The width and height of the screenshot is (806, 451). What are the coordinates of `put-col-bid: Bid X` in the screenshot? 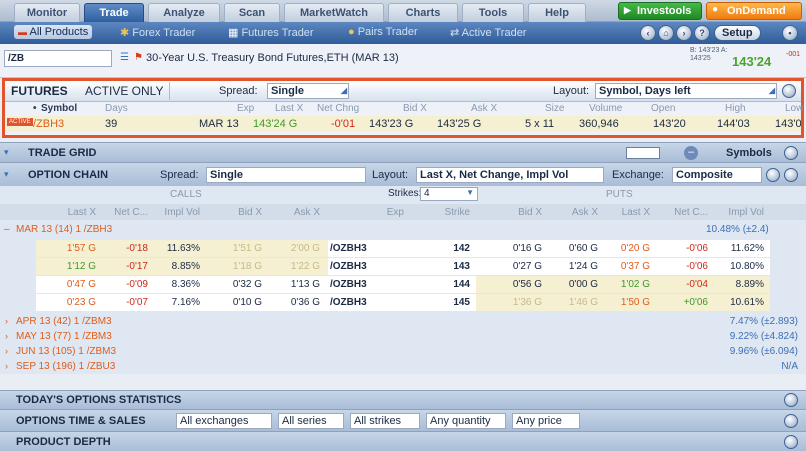 It's located at (517, 212).